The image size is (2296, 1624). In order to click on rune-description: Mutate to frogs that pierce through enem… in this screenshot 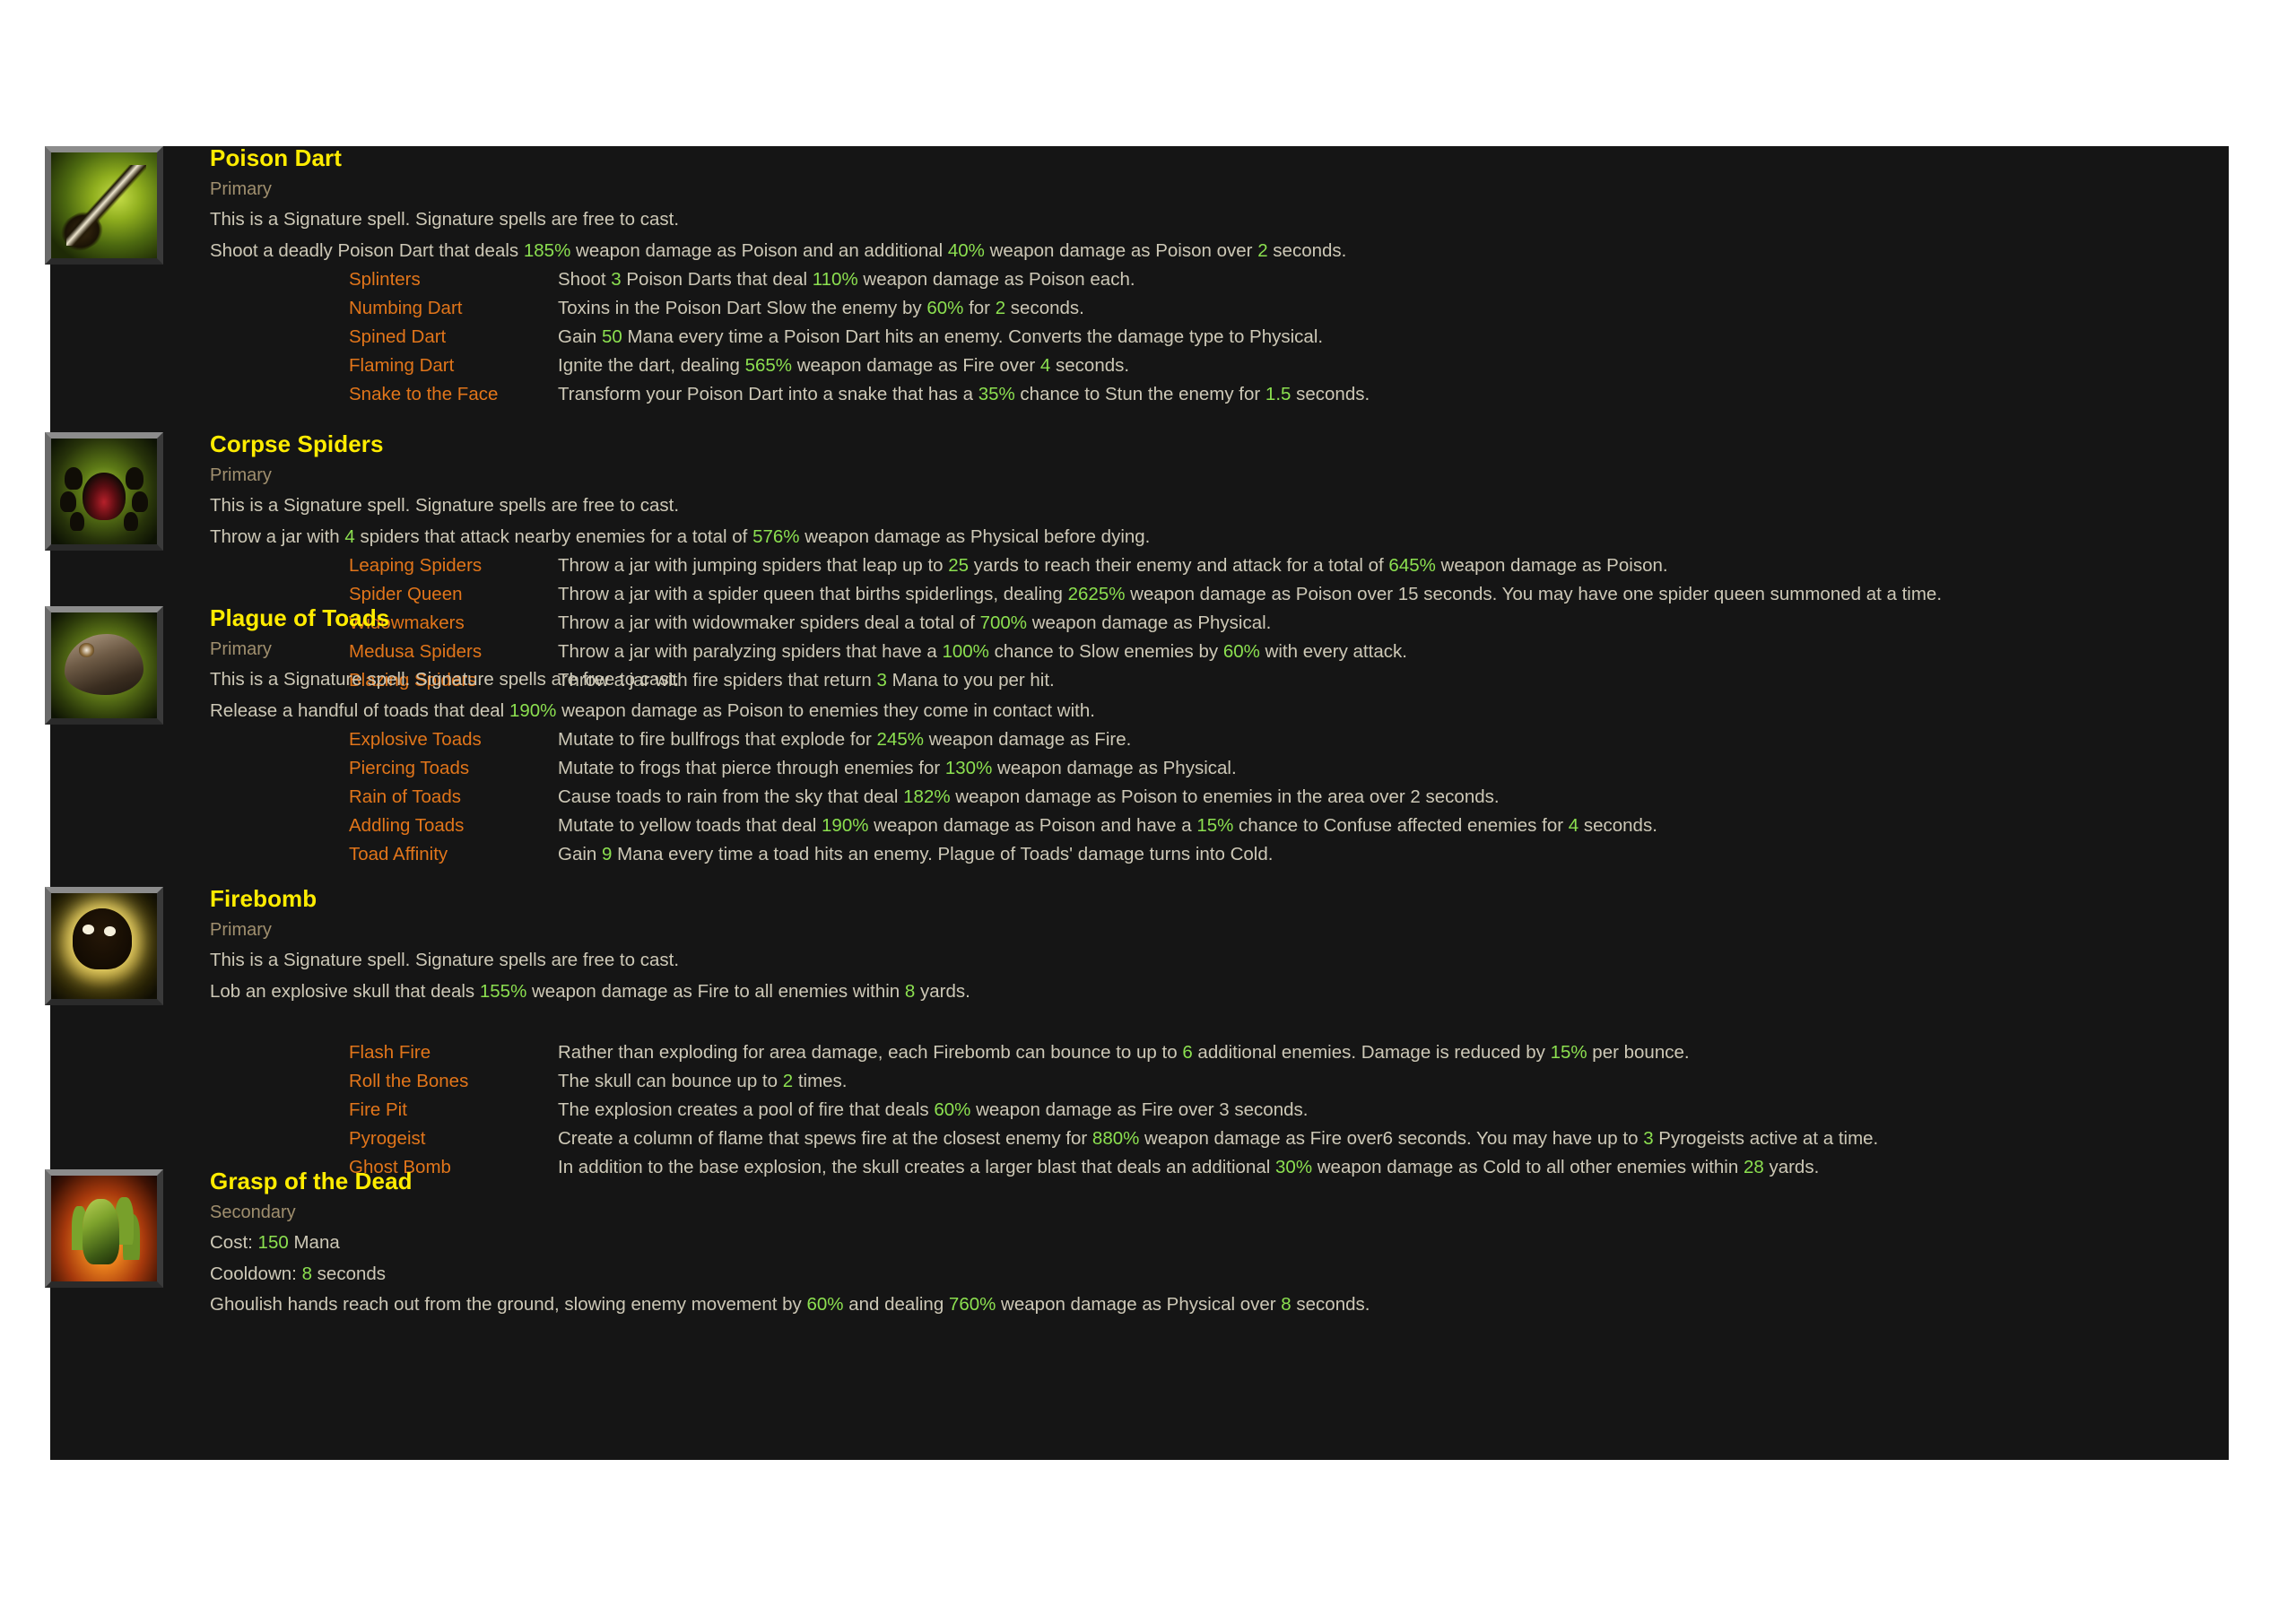, I will do `click(897, 768)`.